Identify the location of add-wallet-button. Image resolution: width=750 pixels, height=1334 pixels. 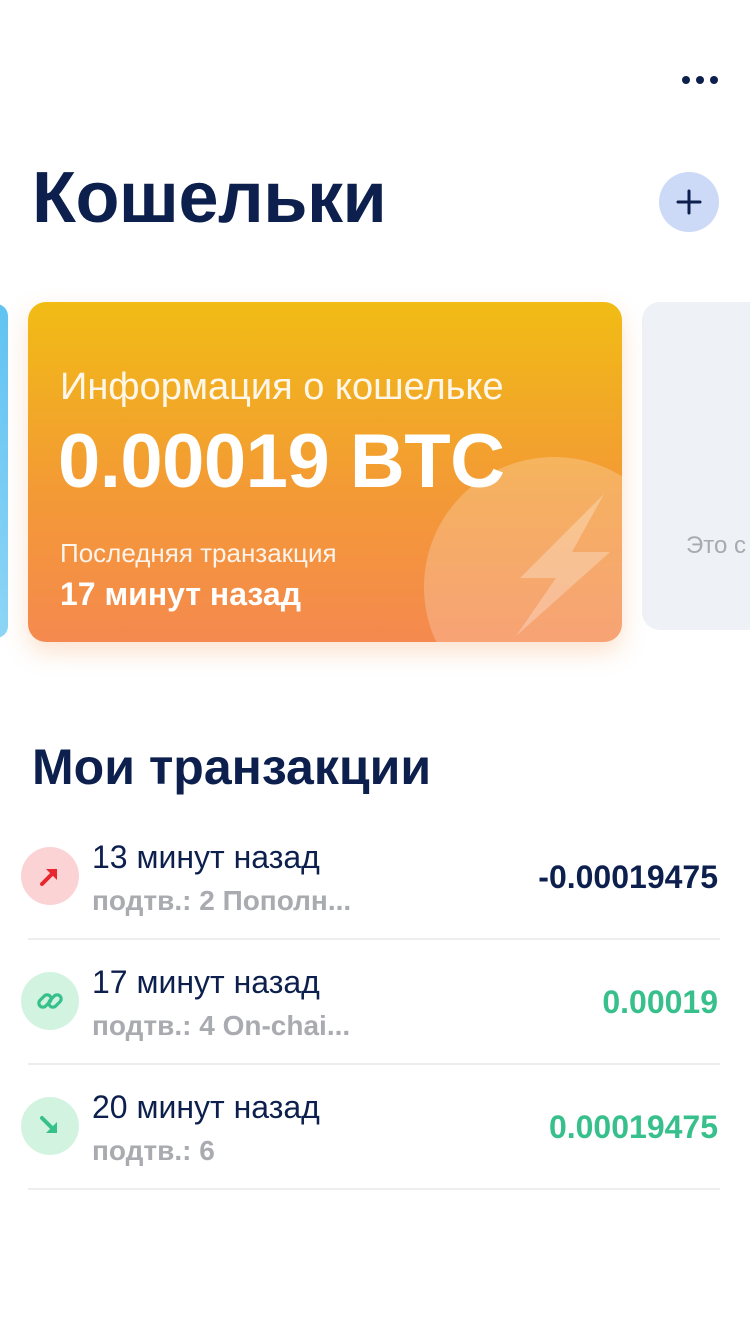
(689, 202).